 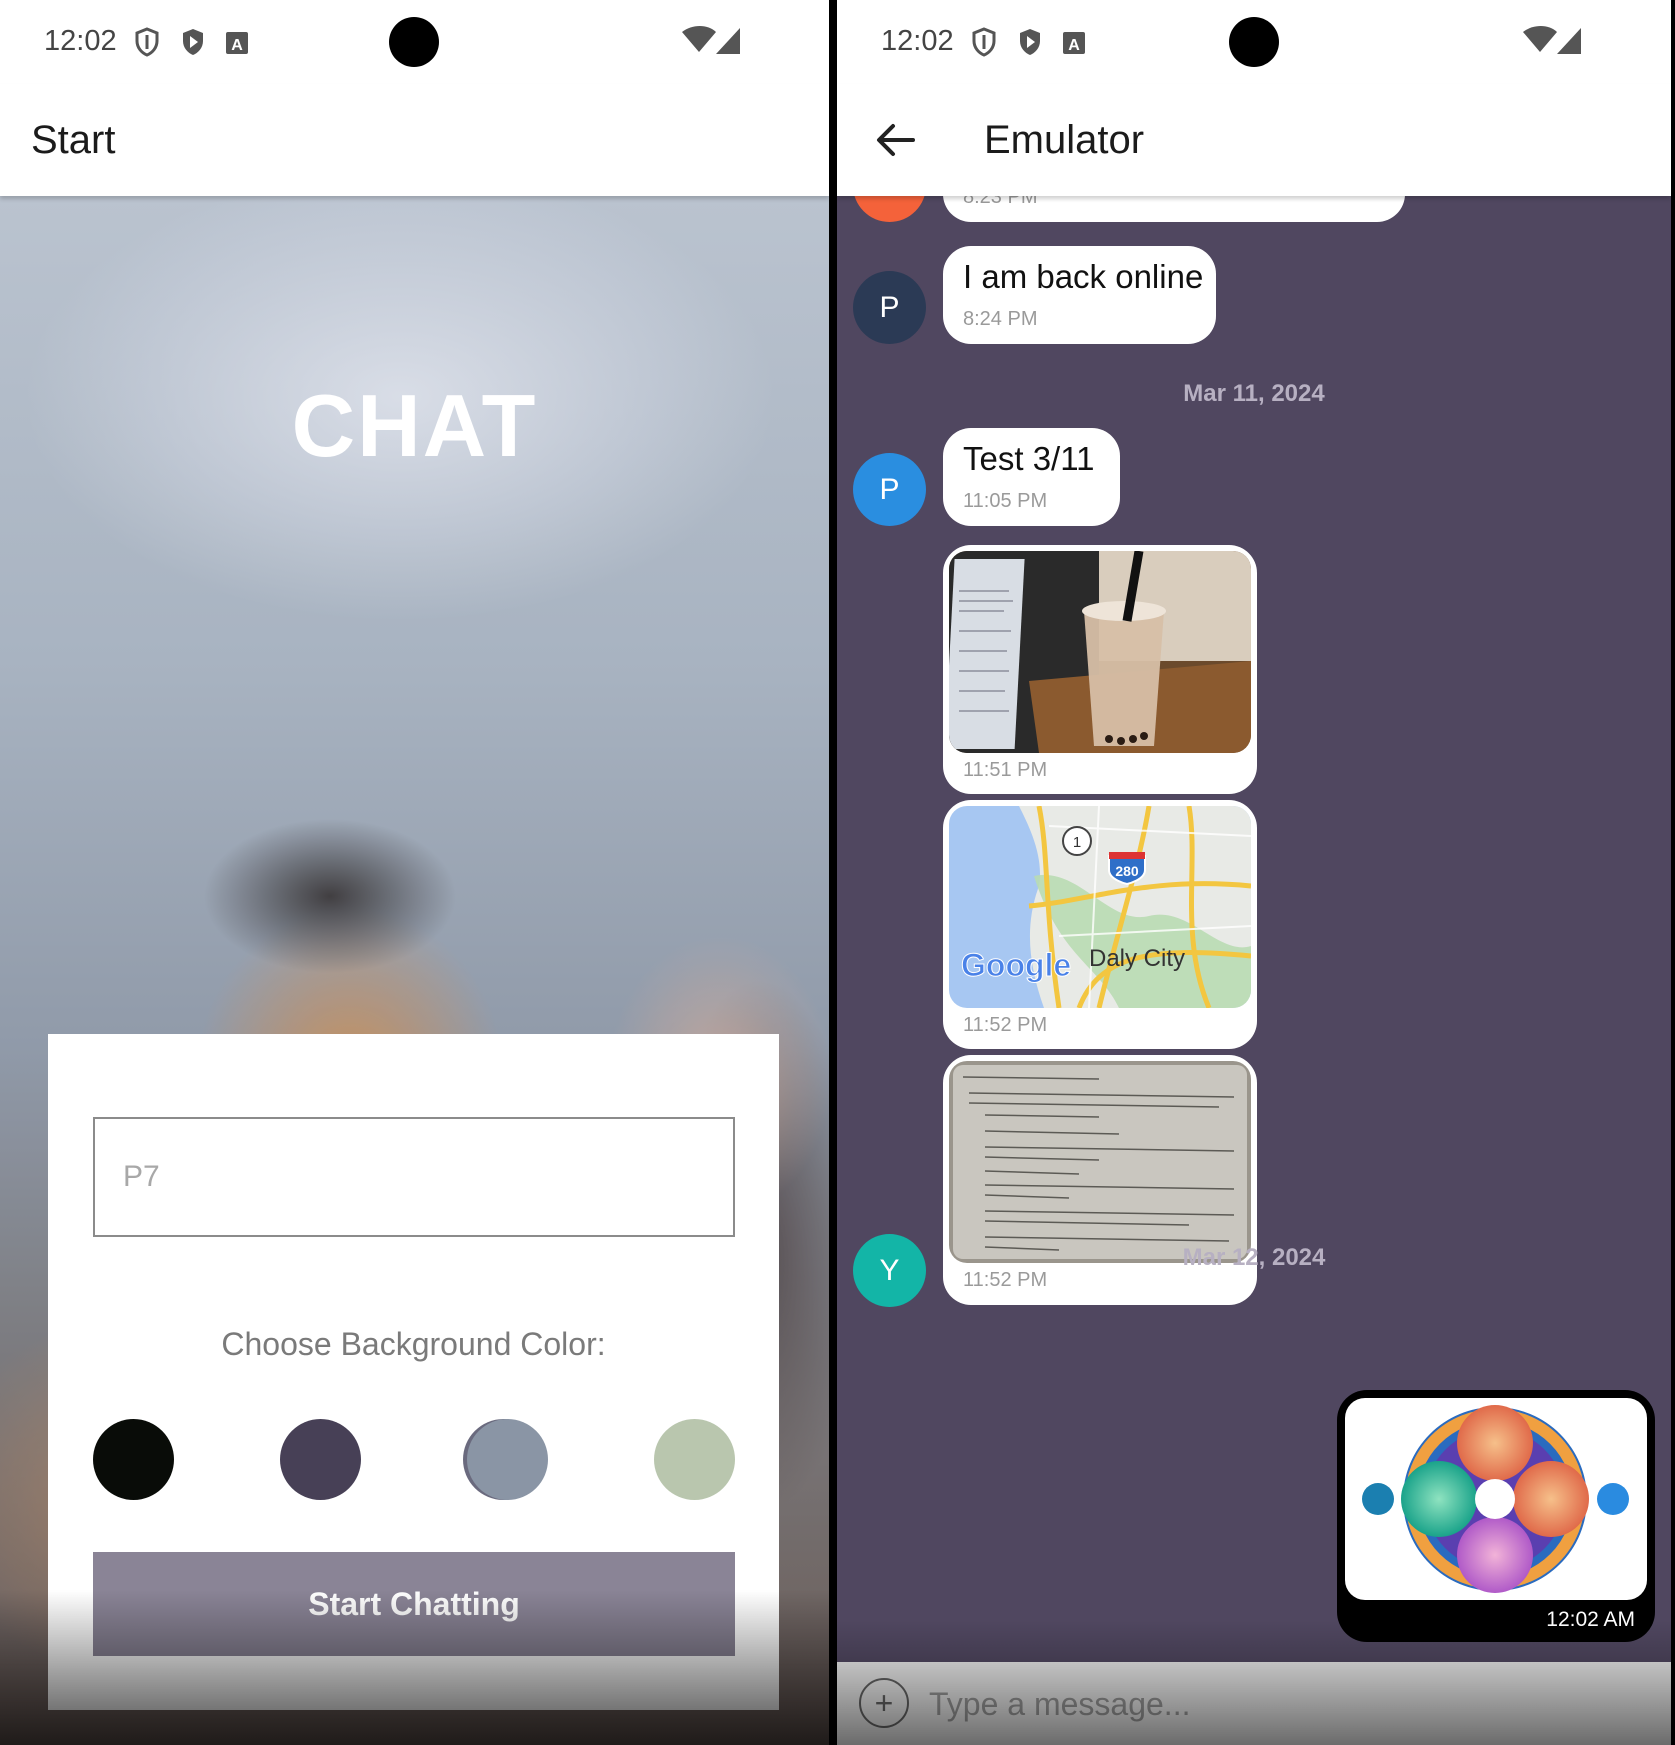 What do you see at coordinates (1029, 458) in the screenshot?
I see `message-text: Test 3/11` at bounding box center [1029, 458].